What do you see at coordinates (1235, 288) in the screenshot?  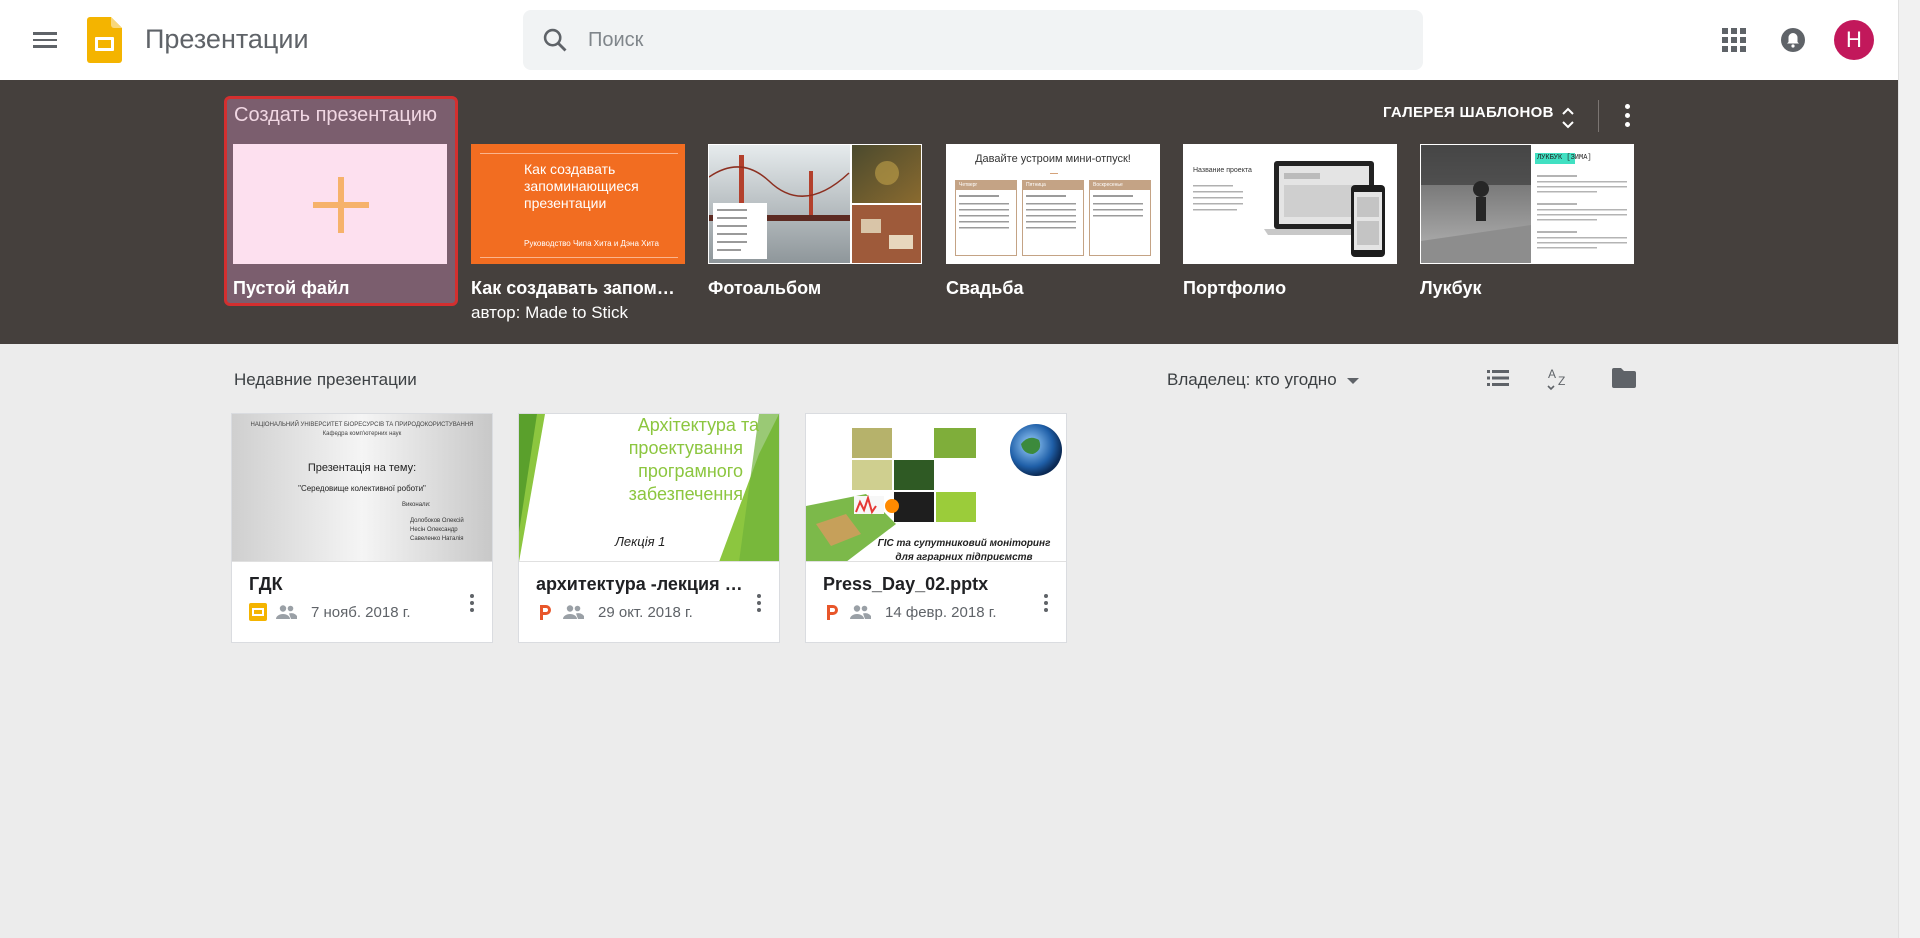 I see `template-label: Портфолио` at bounding box center [1235, 288].